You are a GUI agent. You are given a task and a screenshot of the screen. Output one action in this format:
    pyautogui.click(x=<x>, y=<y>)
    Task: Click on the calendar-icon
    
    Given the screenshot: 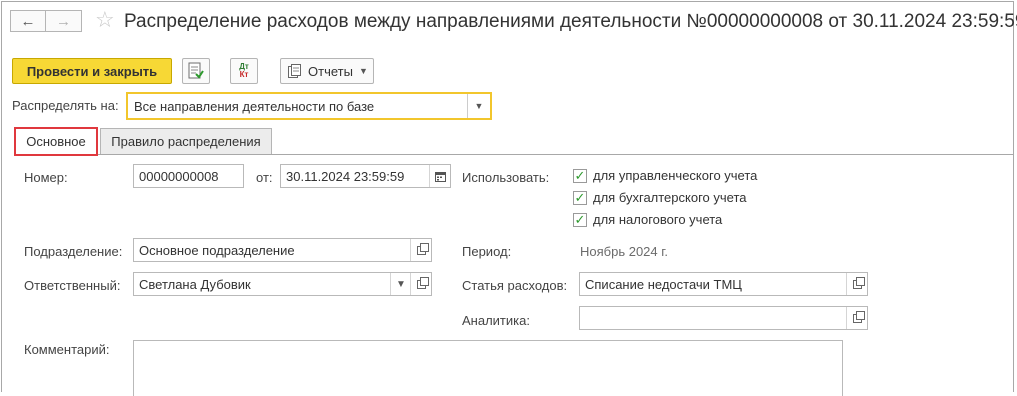 What is the action you would take?
    pyautogui.click(x=439, y=176)
    